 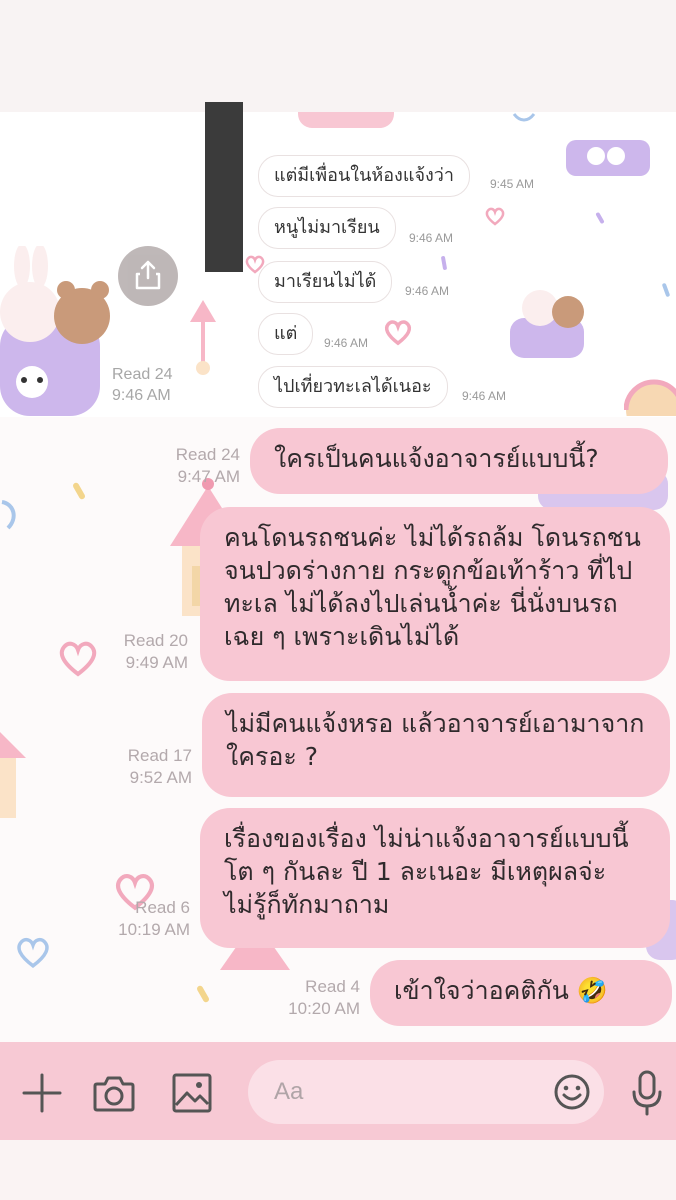 What do you see at coordinates (650, 397) in the screenshot?
I see `decor-carnival-wheel` at bounding box center [650, 397].